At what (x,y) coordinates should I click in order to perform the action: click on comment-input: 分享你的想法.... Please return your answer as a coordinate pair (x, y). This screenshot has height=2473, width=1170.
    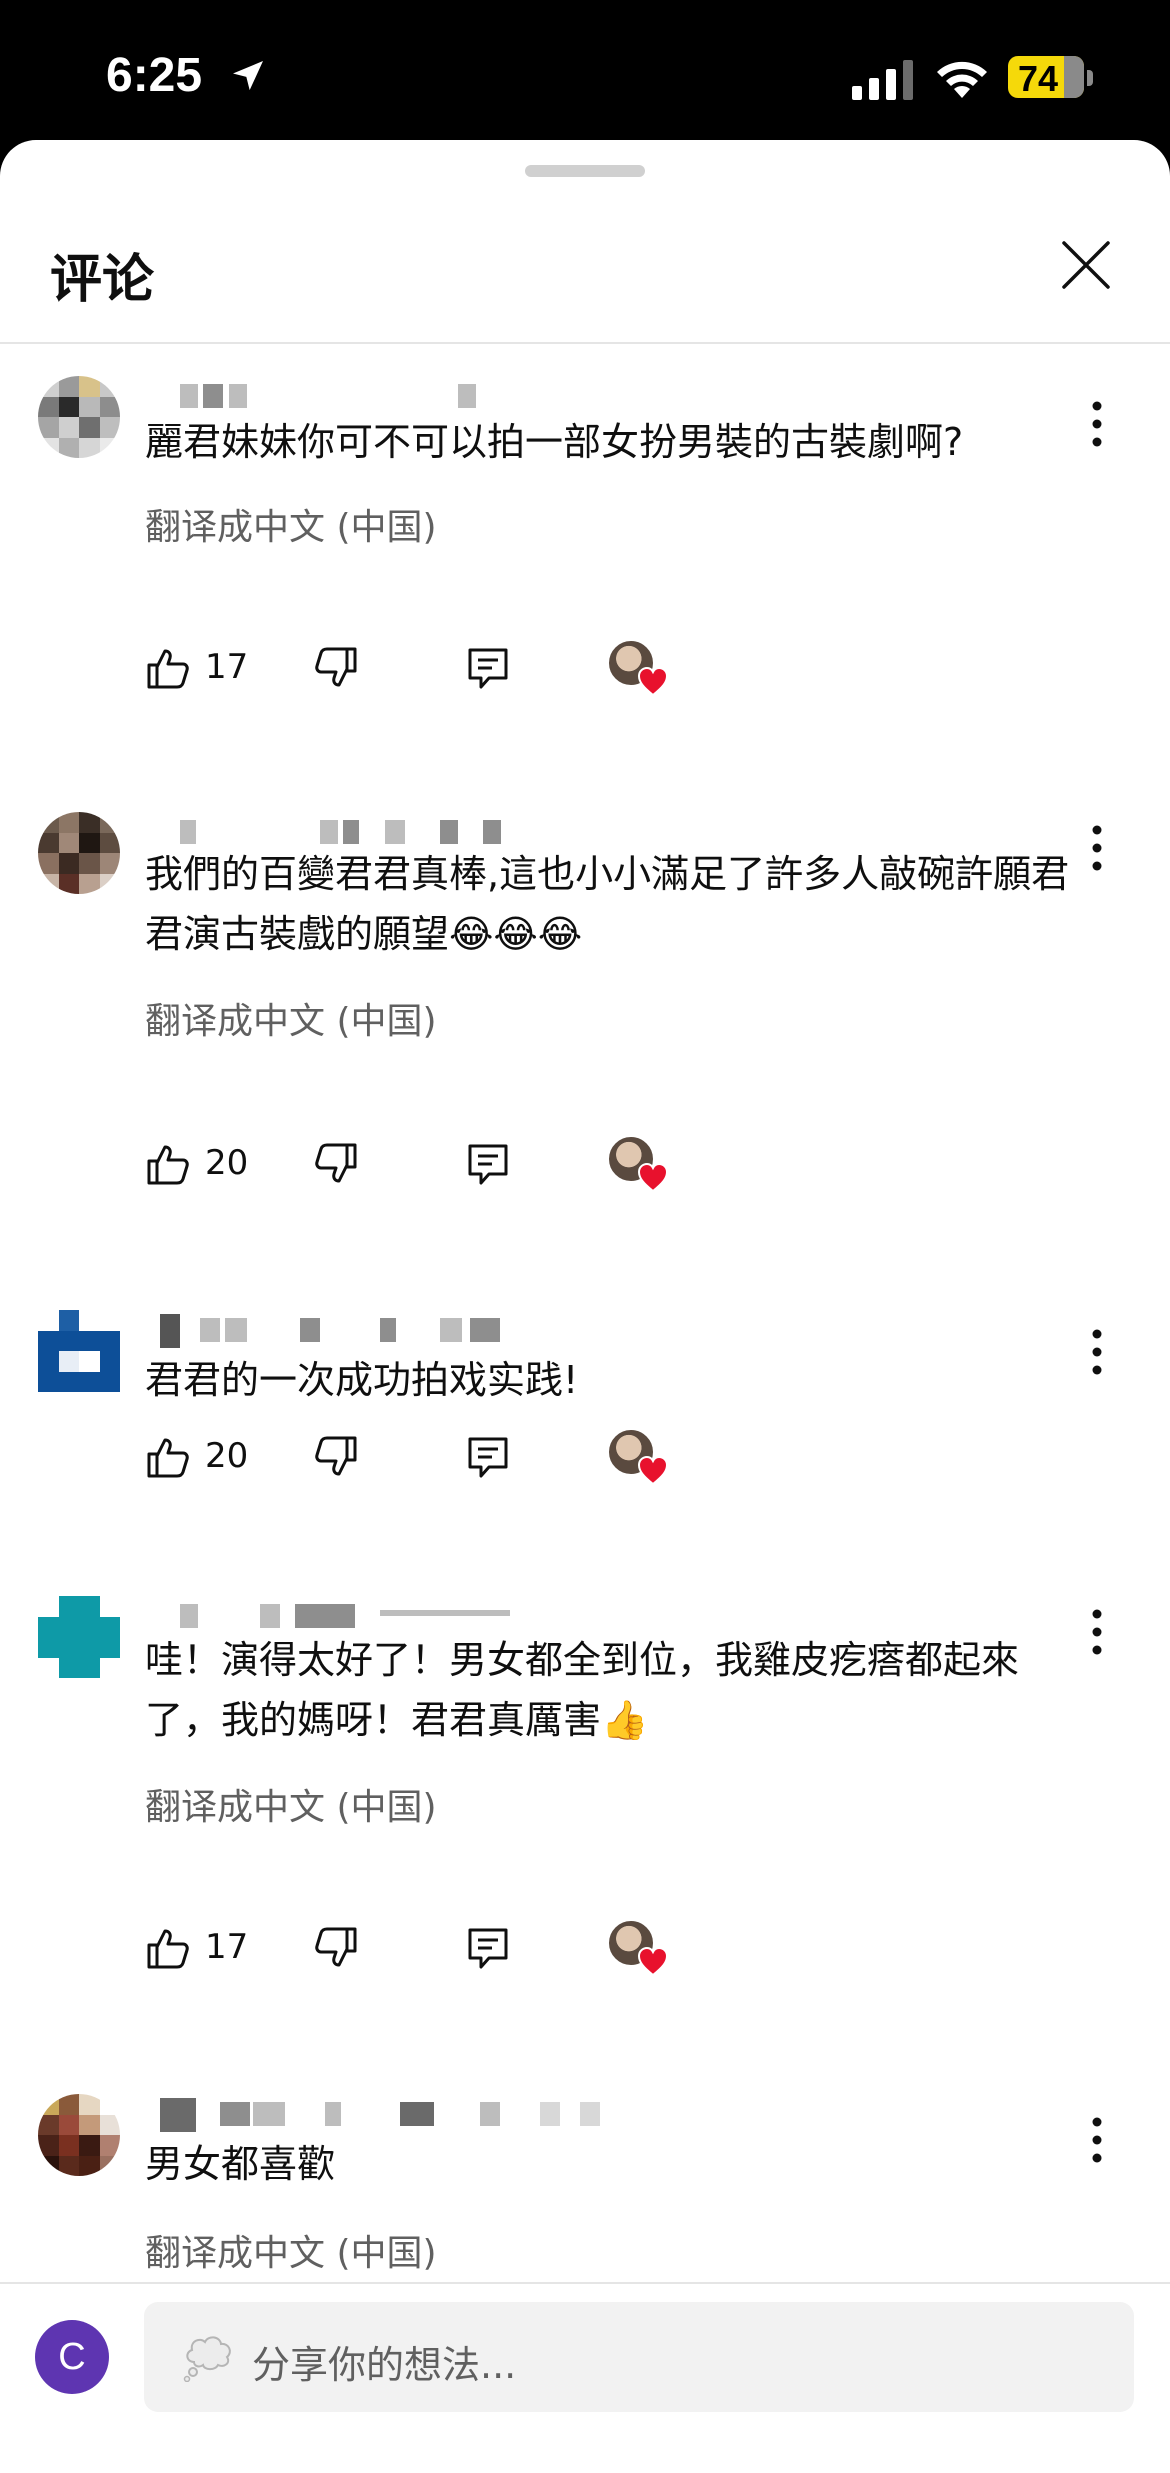
    Looking at the image, I should click on (639, 2357).